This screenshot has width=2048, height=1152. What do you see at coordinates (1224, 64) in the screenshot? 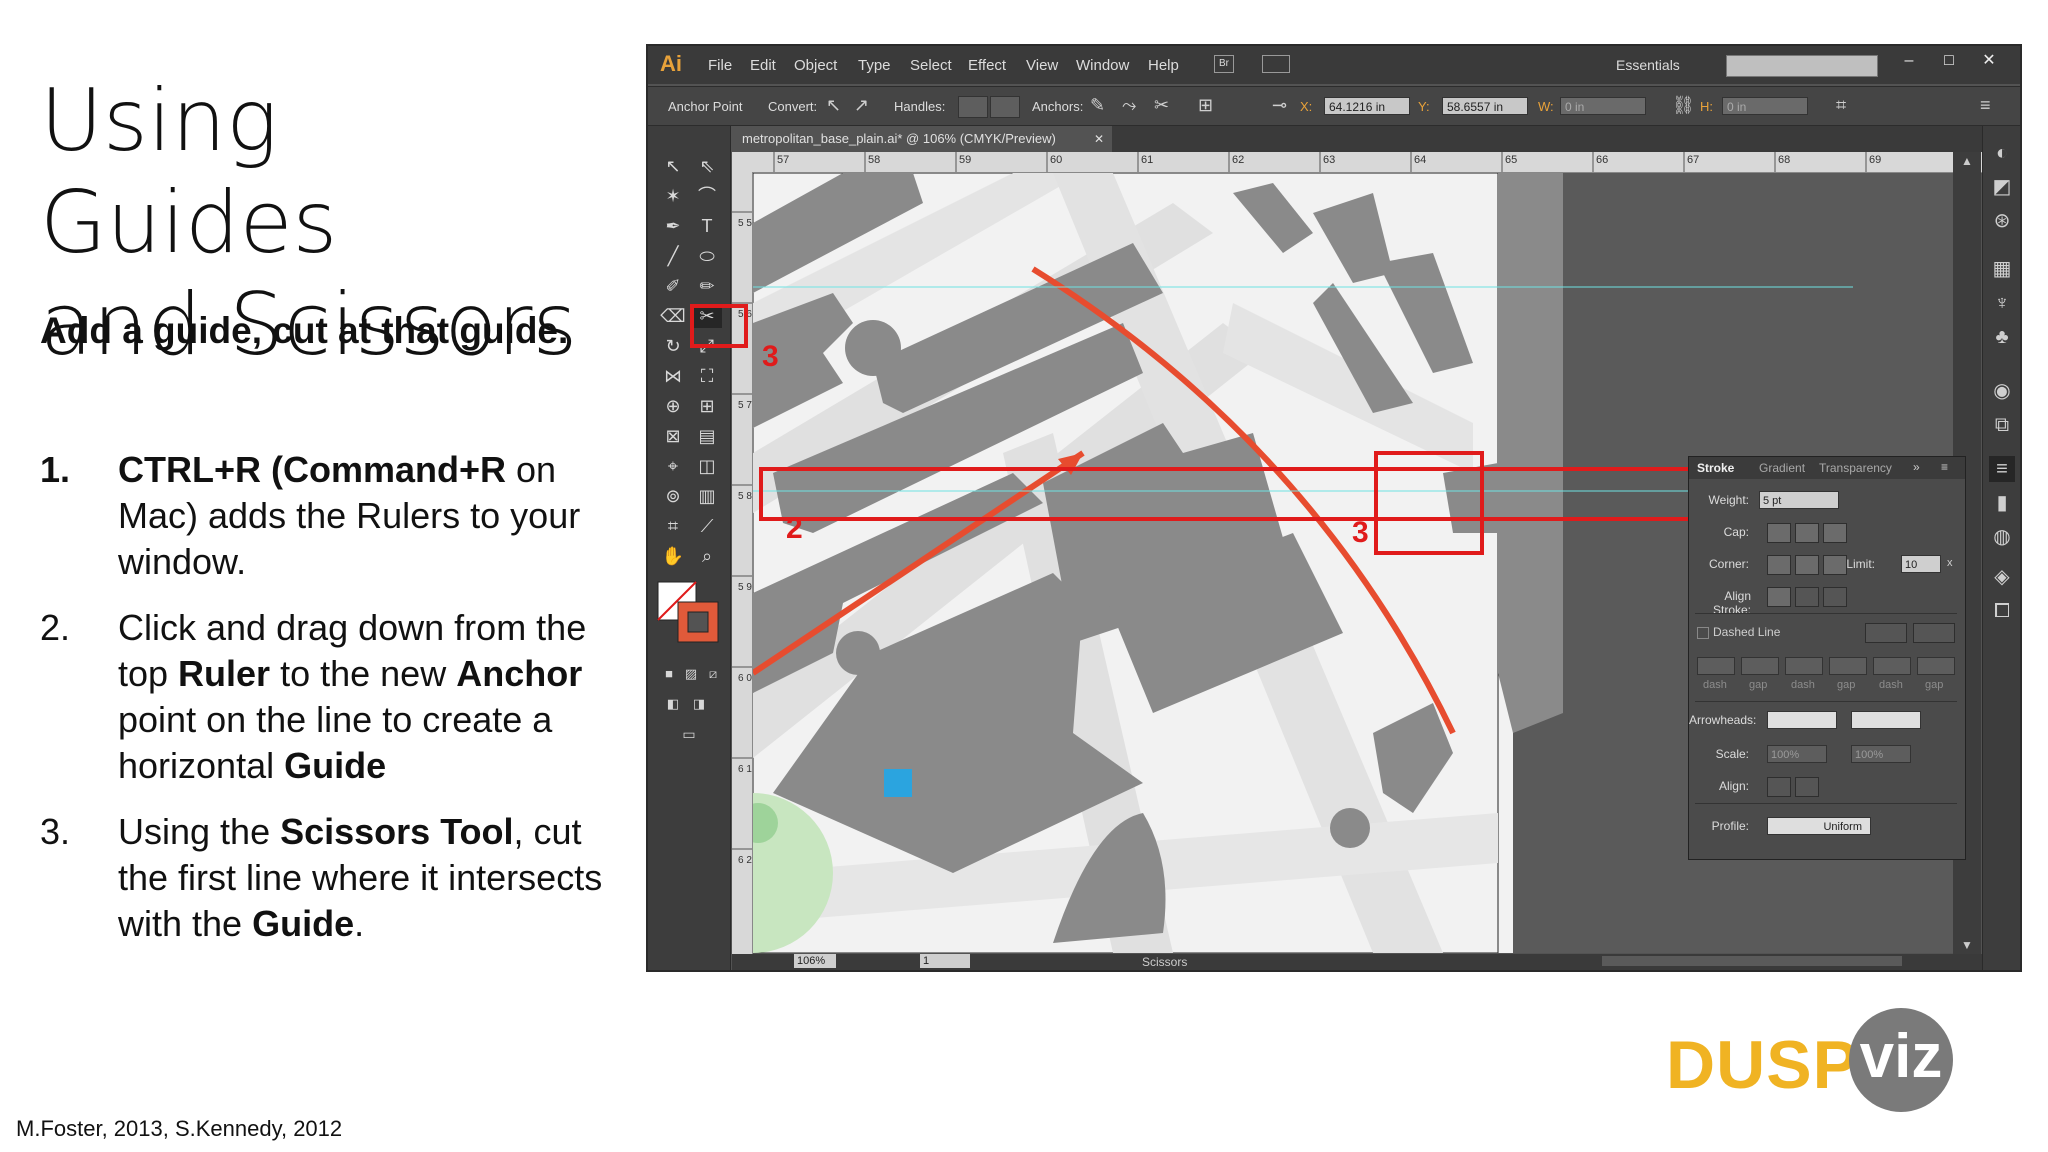
I see `bridge-button: Br` at bounding box center [1224, 64].